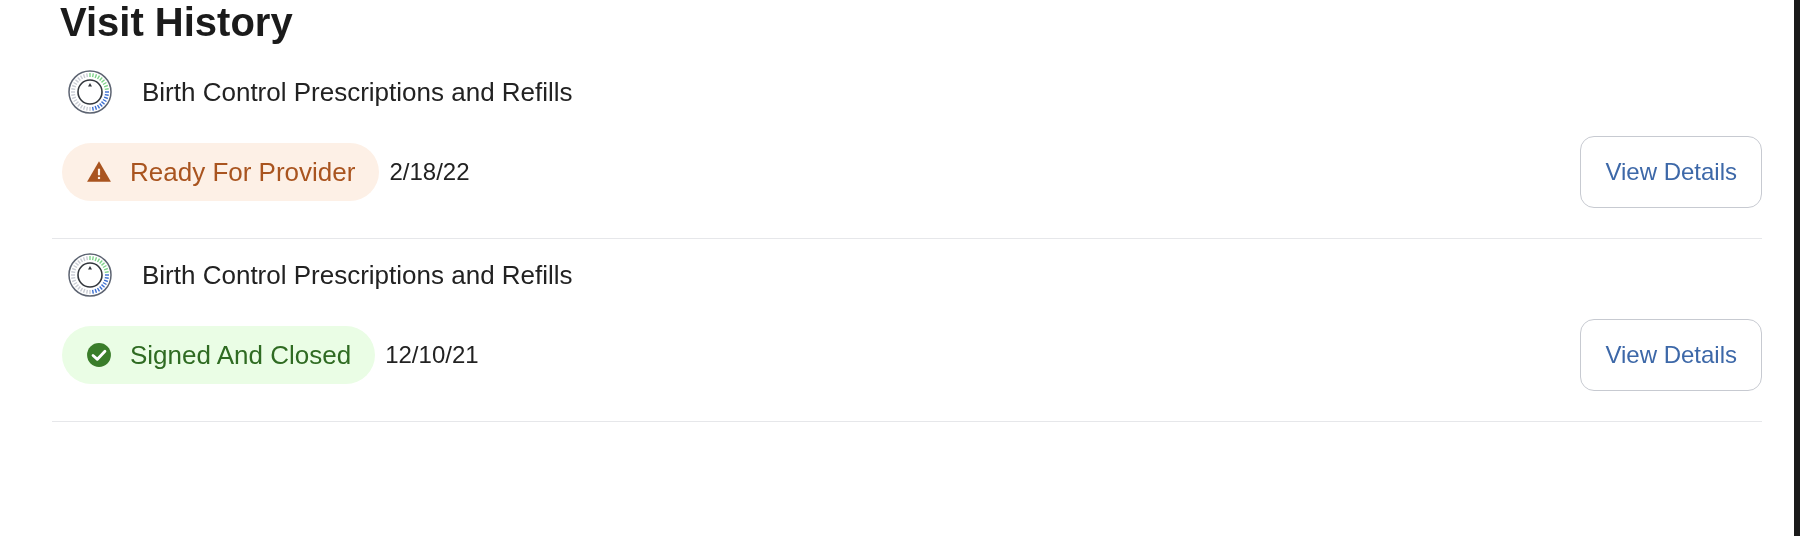 The width and height of the screenshot is (1800, 536). Describe the element at coordinates (243, 172) in the screenshot. I see `status-label: Ready For Provider` at that location.